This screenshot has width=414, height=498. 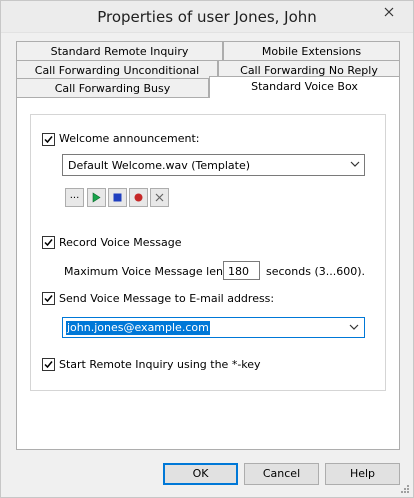 What do you see at coordinates (119, 51) in the screenshot?
I see `tab-standard-remote-inquiry: Standard Remote Inquiry` at bounding box center [119, 51].